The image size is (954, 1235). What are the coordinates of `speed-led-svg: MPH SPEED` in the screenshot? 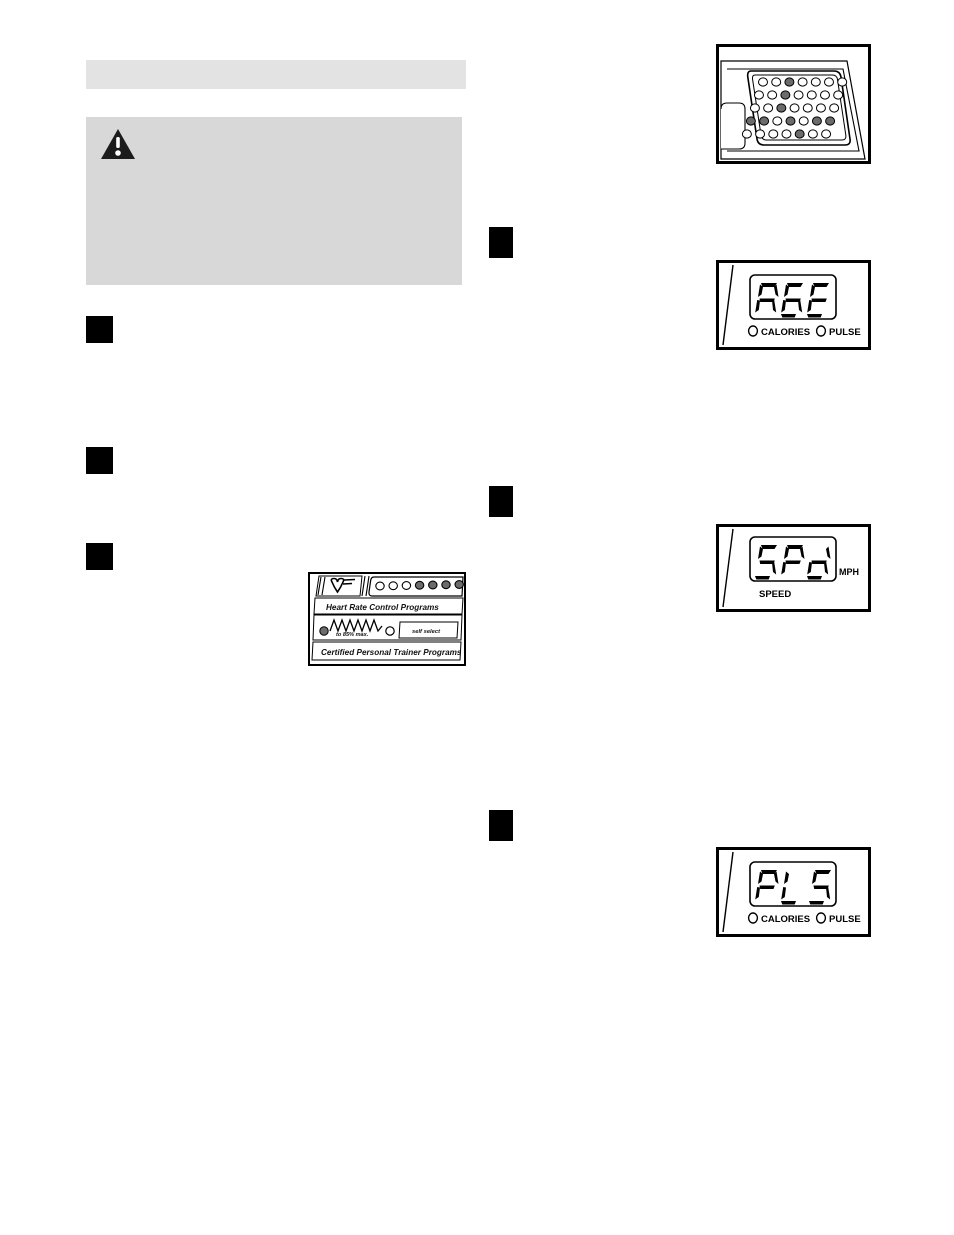 It's located at (790, 568).